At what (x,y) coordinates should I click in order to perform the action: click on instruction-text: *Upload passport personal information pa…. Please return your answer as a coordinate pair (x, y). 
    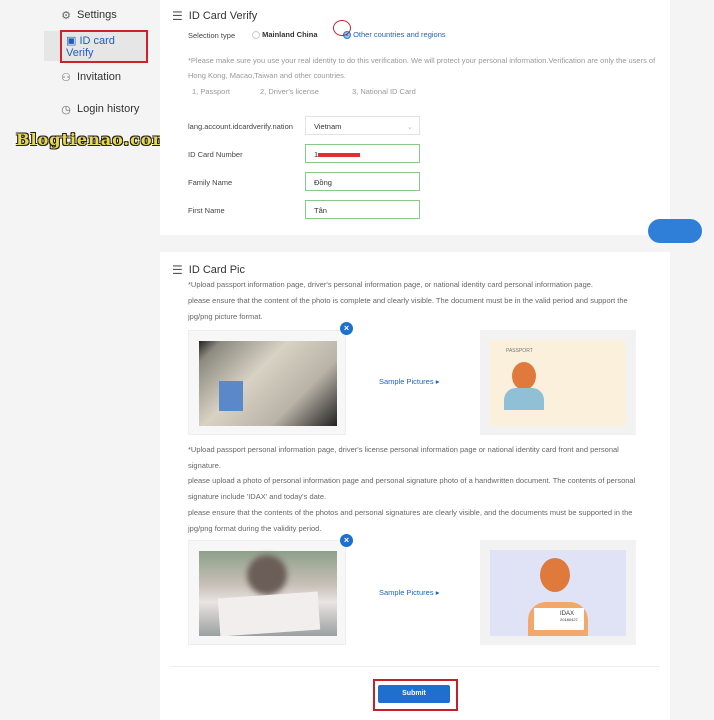
    Looking at the image, I should click on (403, 449).